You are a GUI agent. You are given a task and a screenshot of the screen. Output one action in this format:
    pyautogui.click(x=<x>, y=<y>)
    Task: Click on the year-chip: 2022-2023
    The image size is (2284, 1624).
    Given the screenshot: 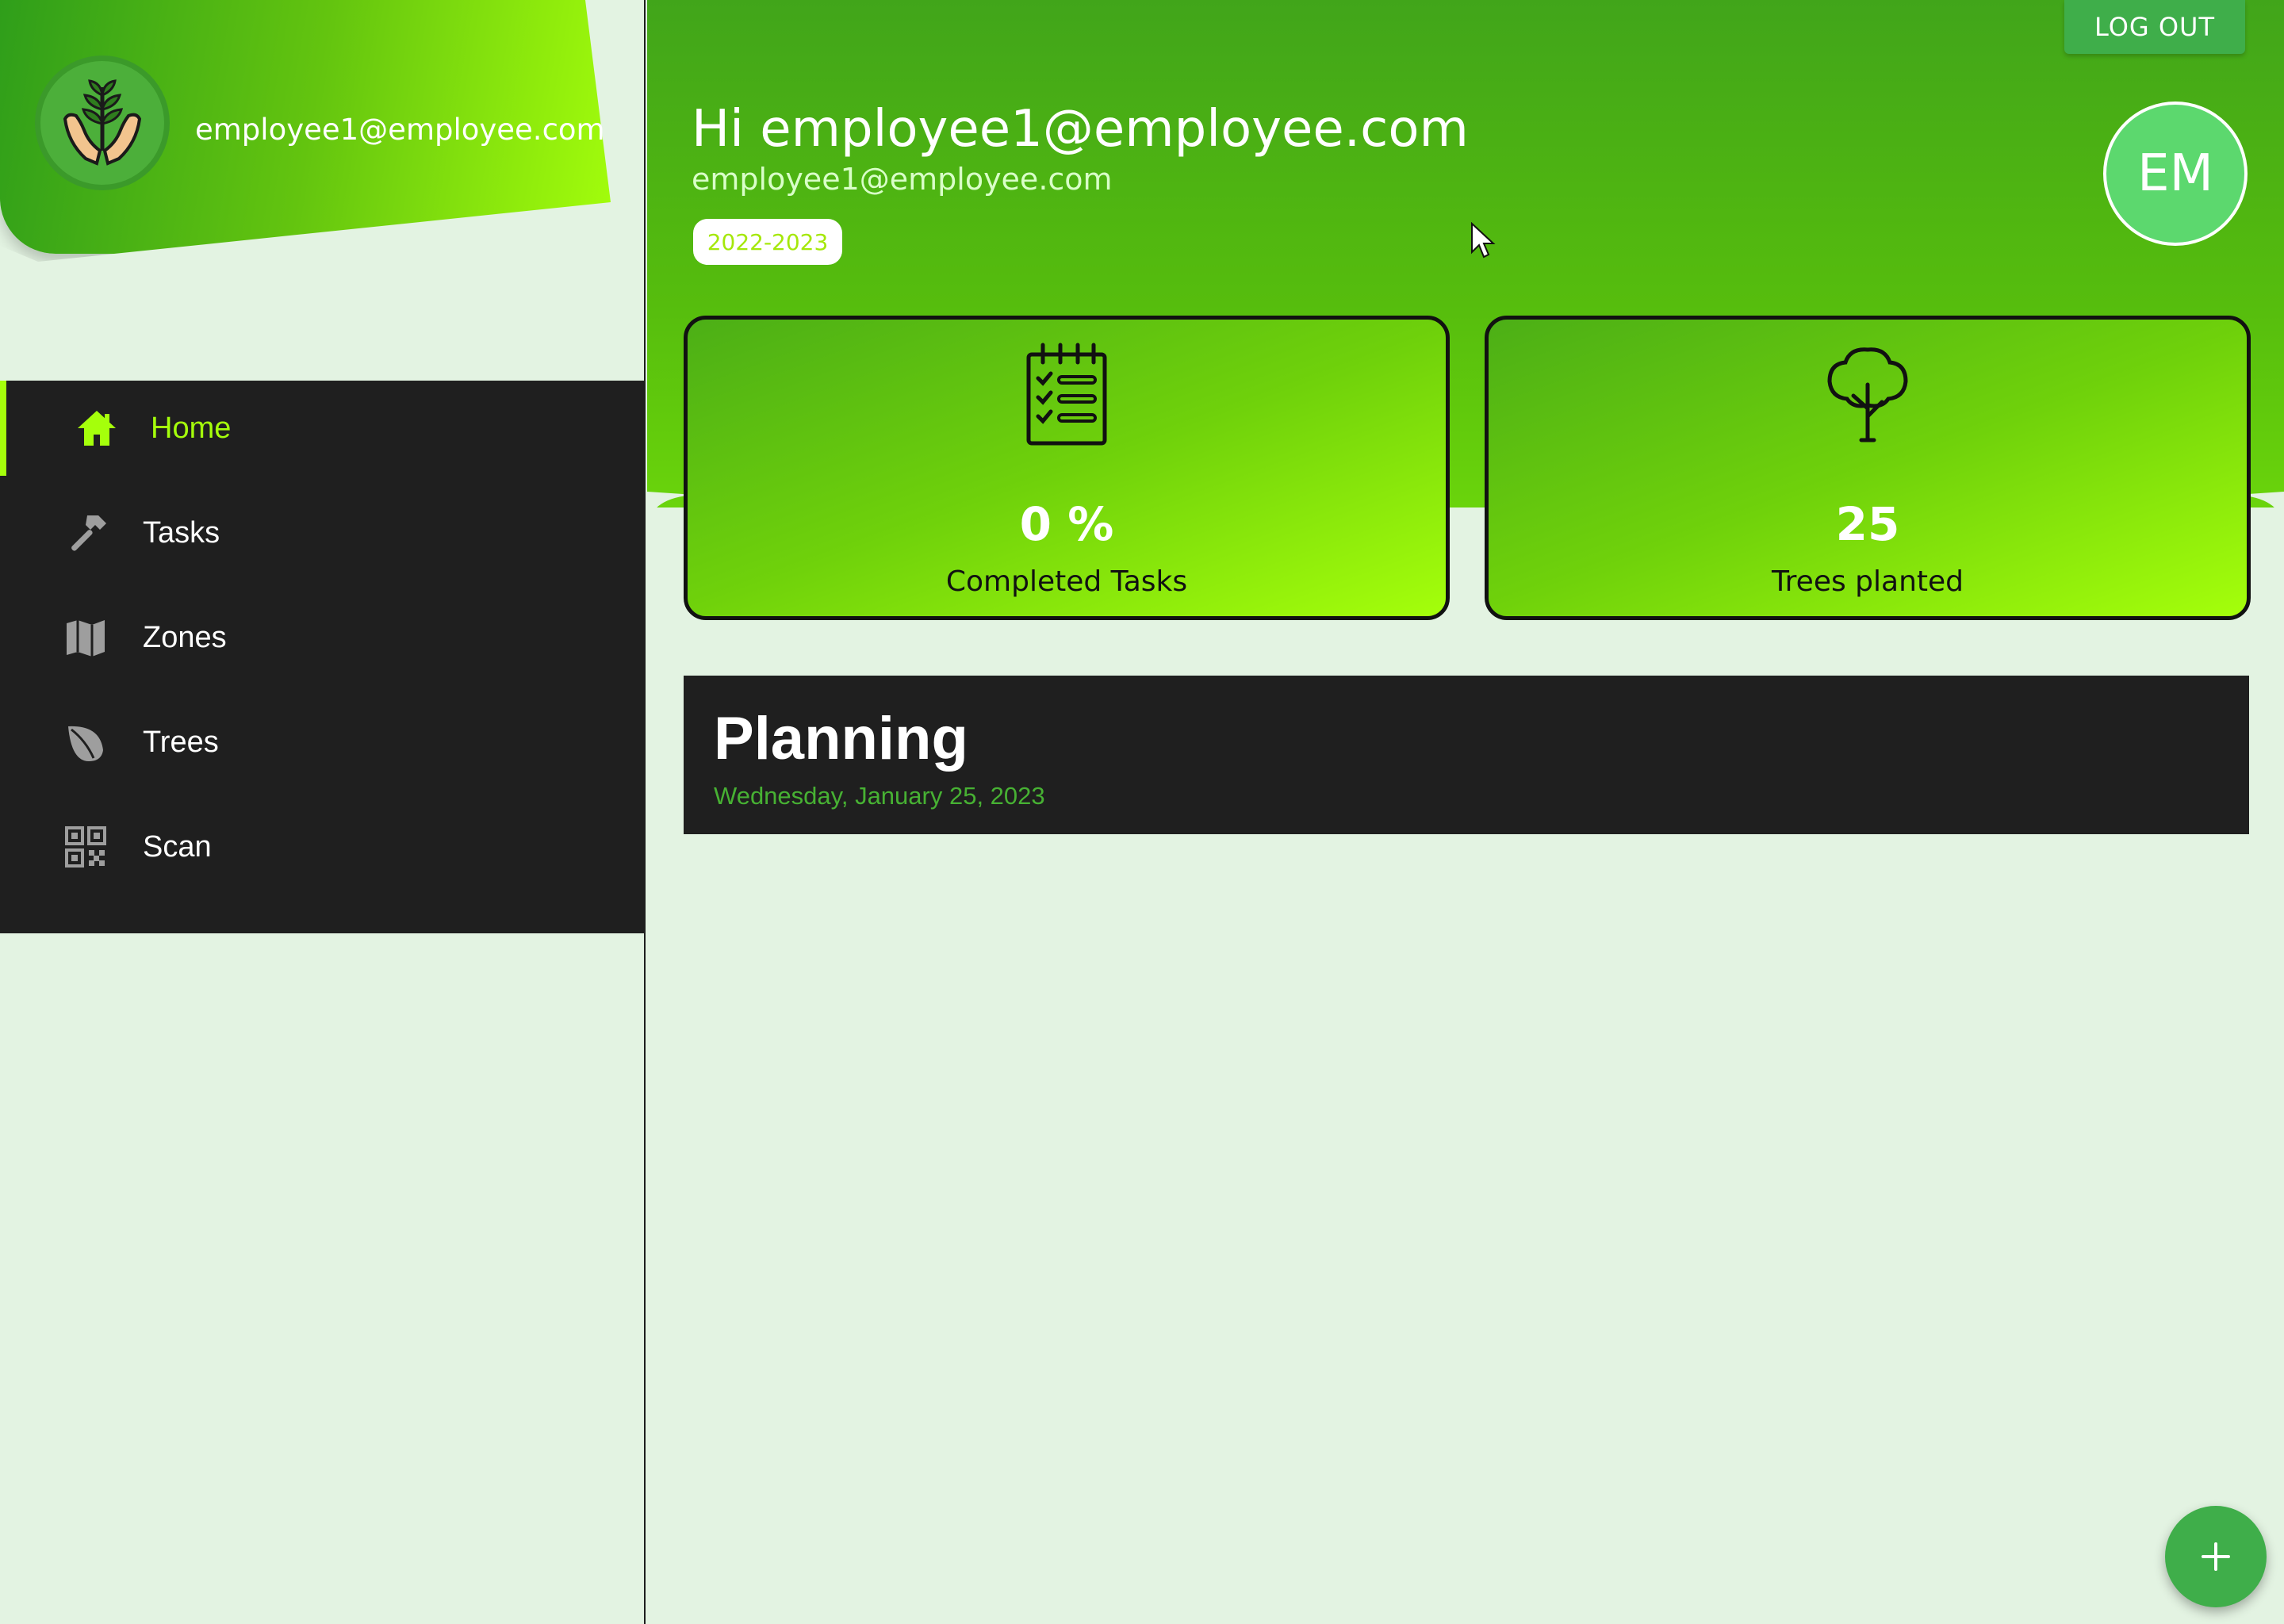 What is the action you would take?
    pyautogui.click(x=767, y=242)
    